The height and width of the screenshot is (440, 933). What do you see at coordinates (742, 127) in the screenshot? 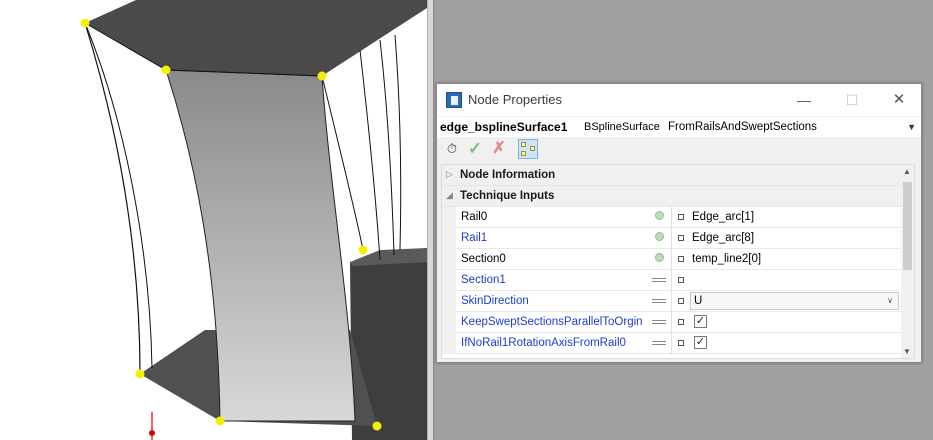
I see `technique-value: FromRailsAndSweptSections` at bounding box center [742, 127].